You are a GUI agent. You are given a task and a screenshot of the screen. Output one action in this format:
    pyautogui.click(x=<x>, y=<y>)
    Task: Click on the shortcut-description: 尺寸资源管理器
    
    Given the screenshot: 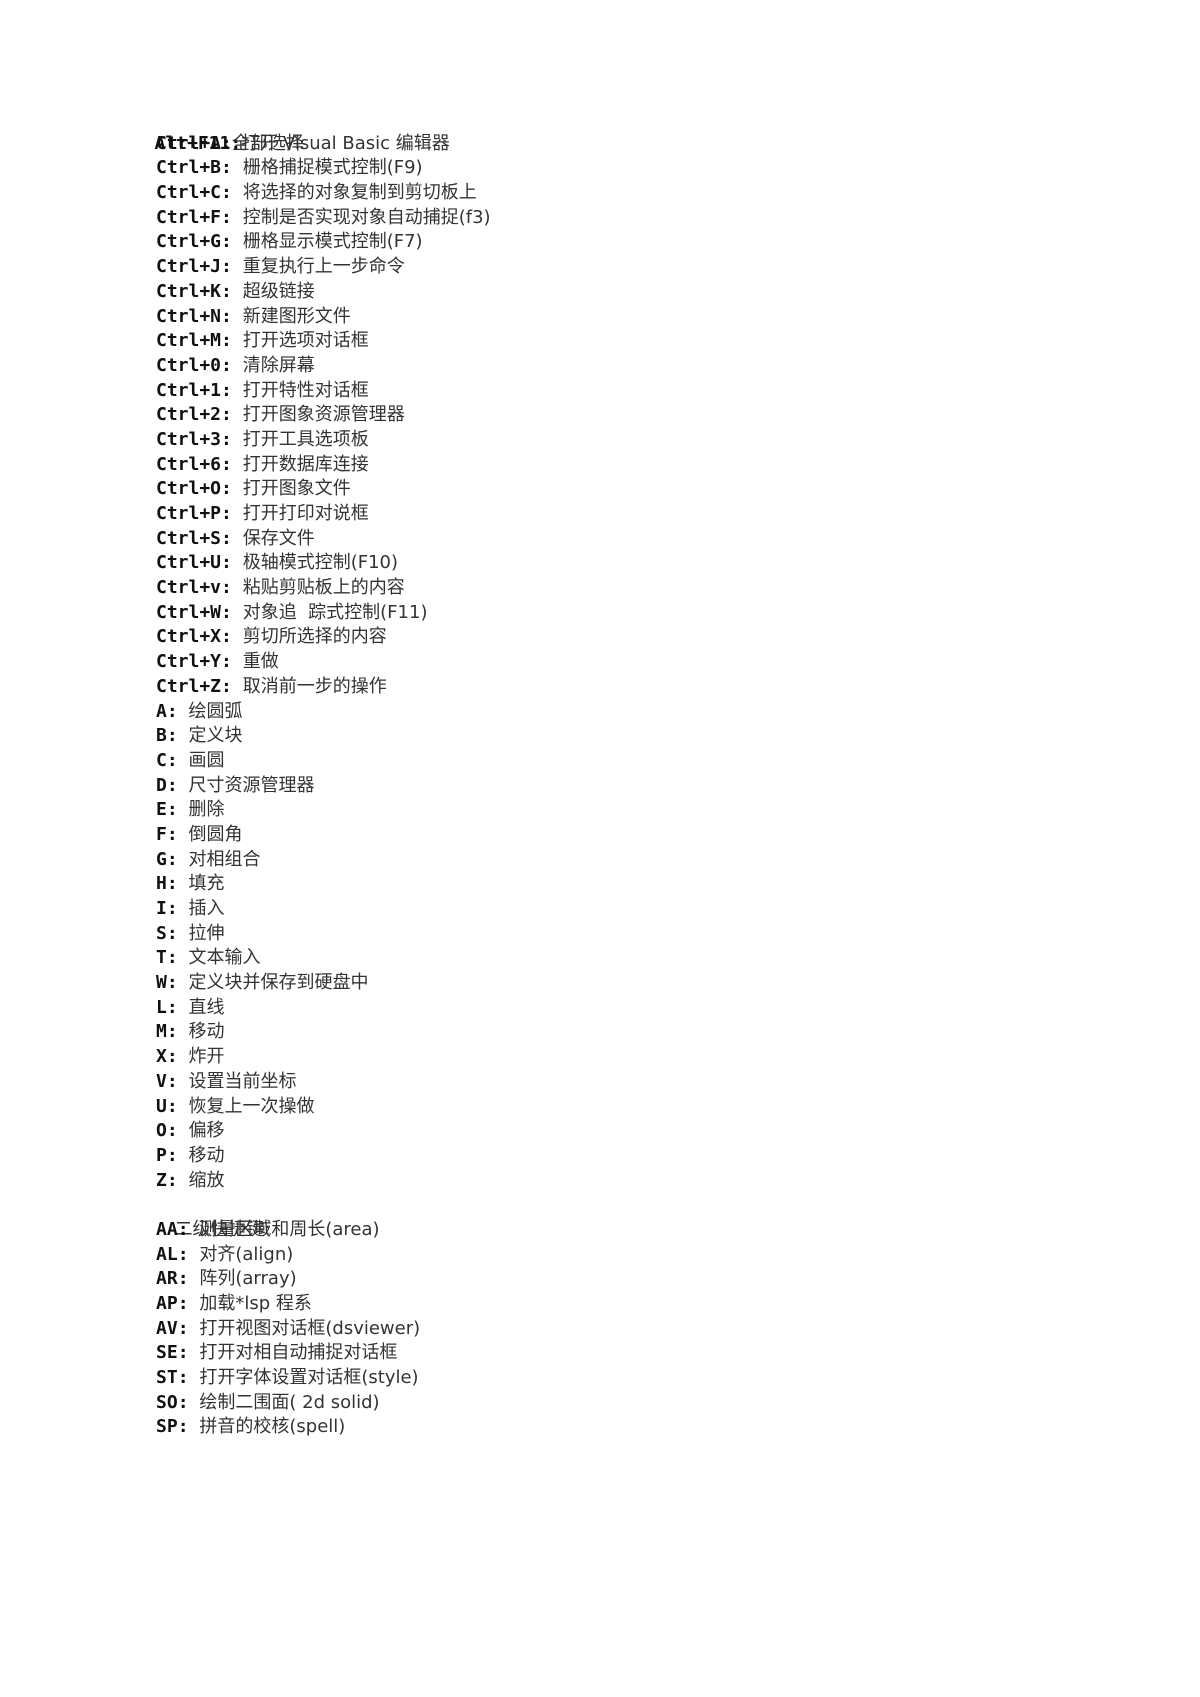 What is the action you would take?
    pyautogui.click(x=251, y=785)
    